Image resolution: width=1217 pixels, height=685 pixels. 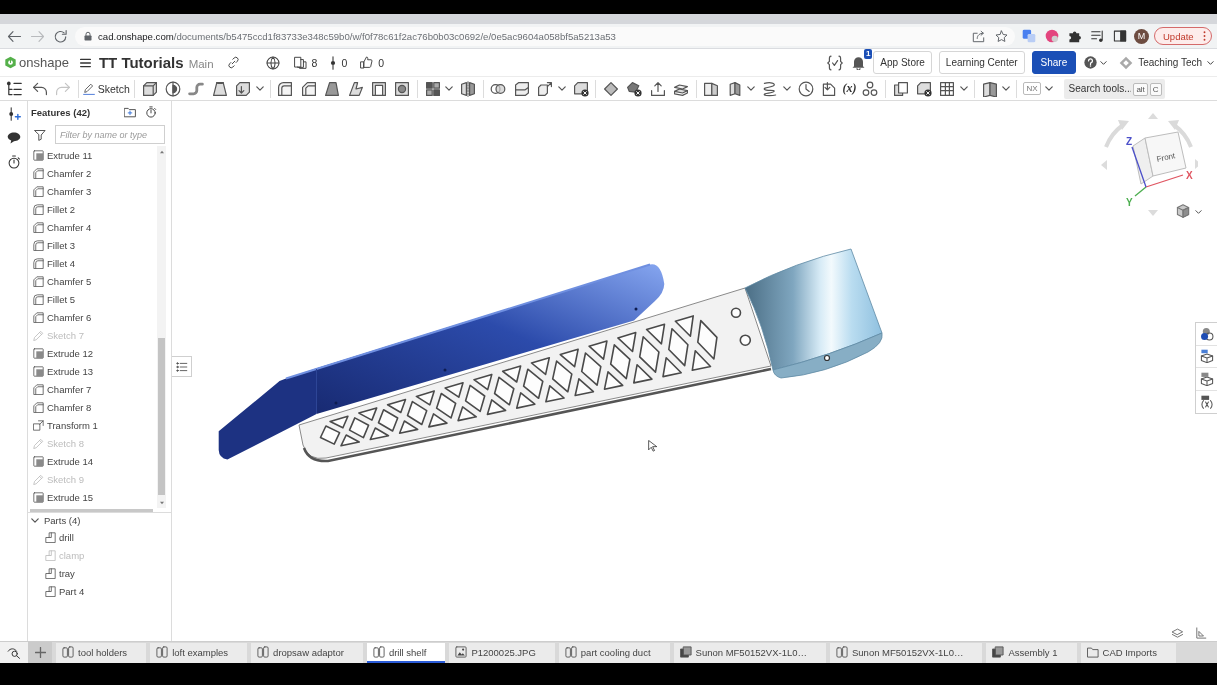 What do you see at coordinates (95, 389) in the screenshot?
I see `feature-list-item: Chamfer 7` at bounding box center [95, 389].